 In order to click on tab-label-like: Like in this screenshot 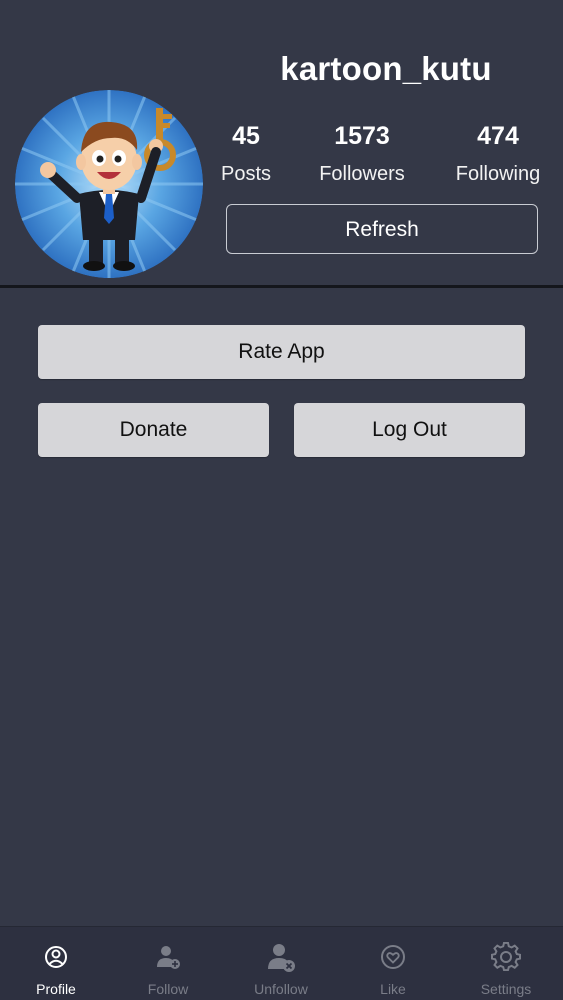, I will do `click(393, 989)`.